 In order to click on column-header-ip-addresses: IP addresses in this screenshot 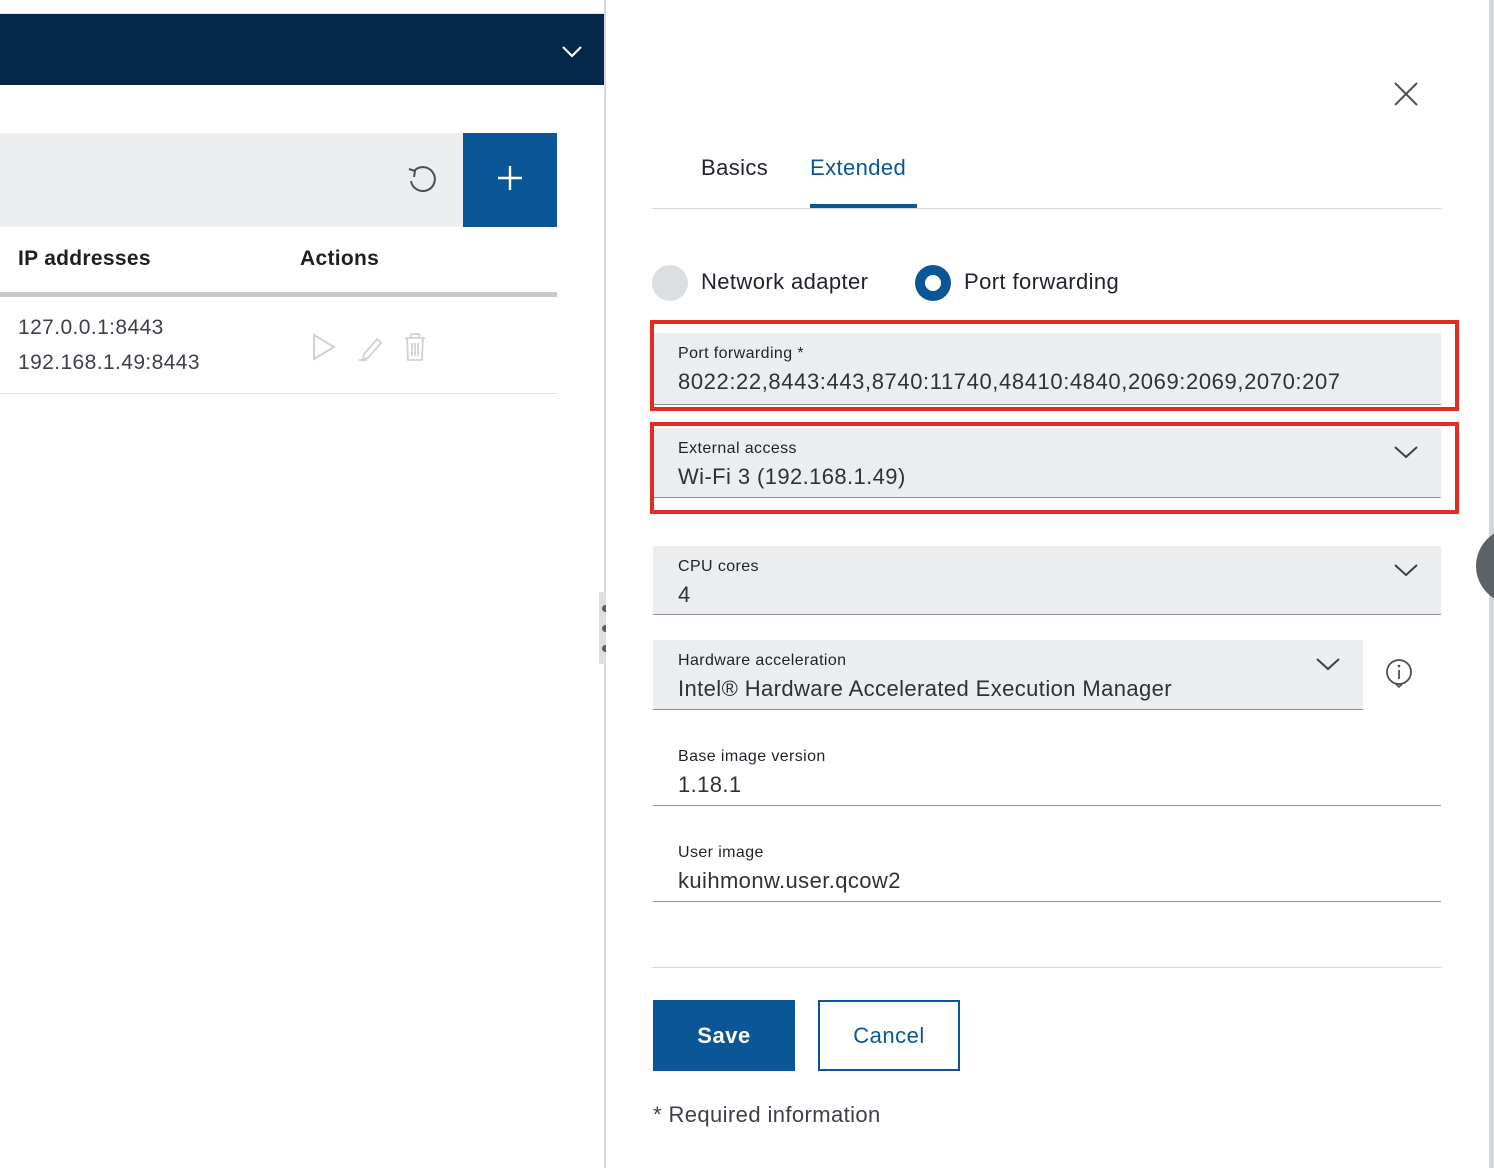, I will do `click(84, 258)`.